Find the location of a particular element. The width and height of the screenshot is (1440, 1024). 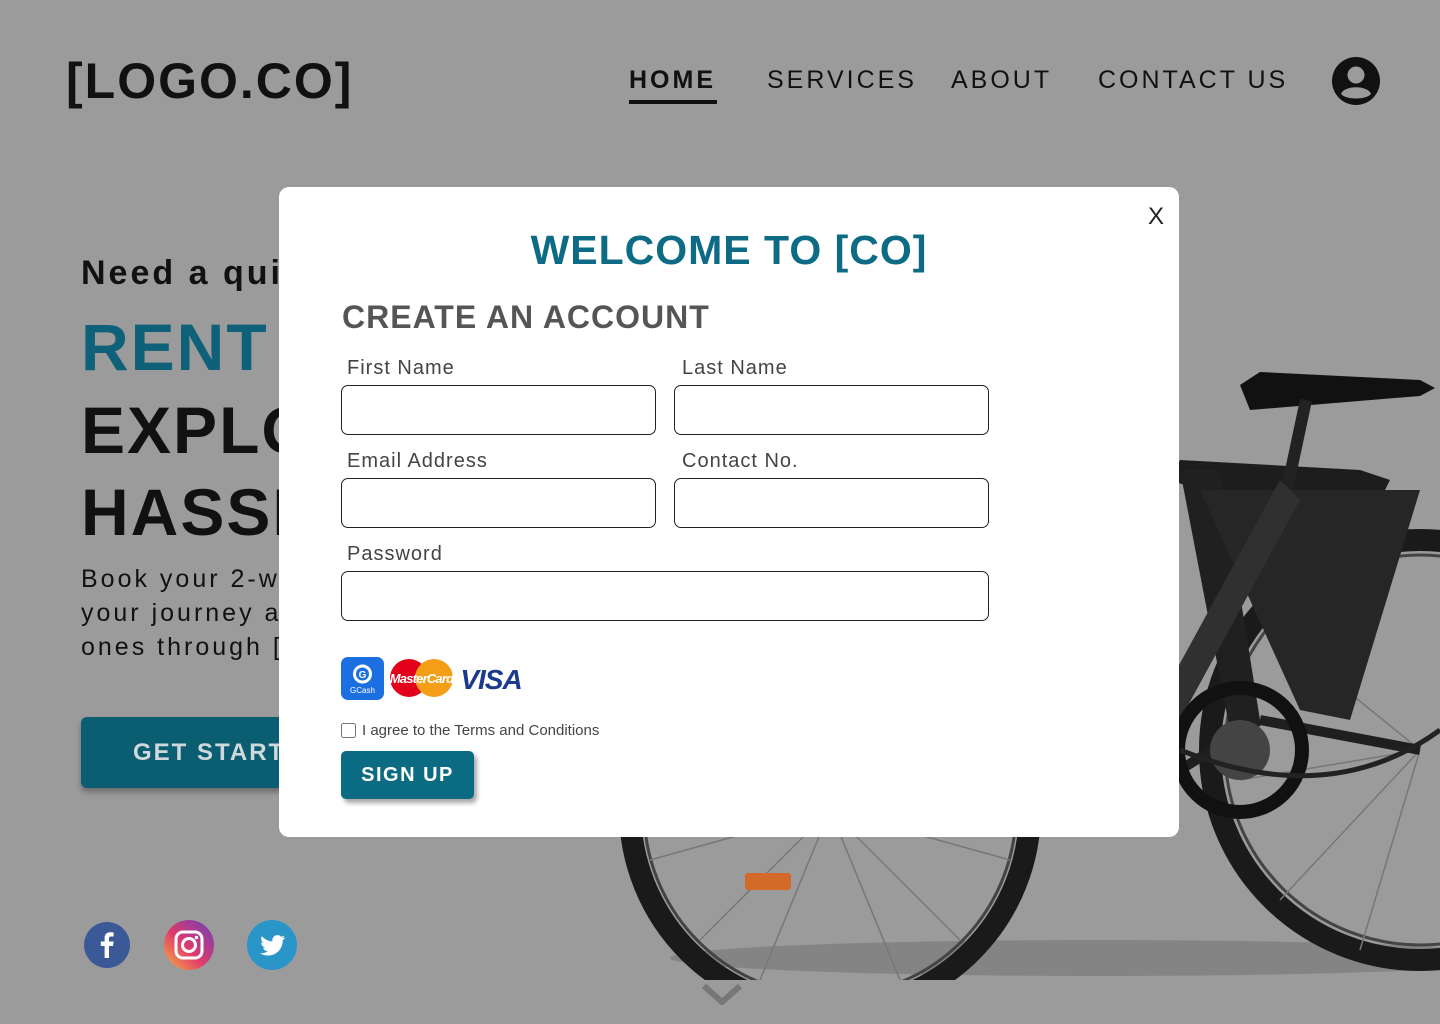

modal-title: WELCOME TO [CO] is located at coordinates (729, 250).